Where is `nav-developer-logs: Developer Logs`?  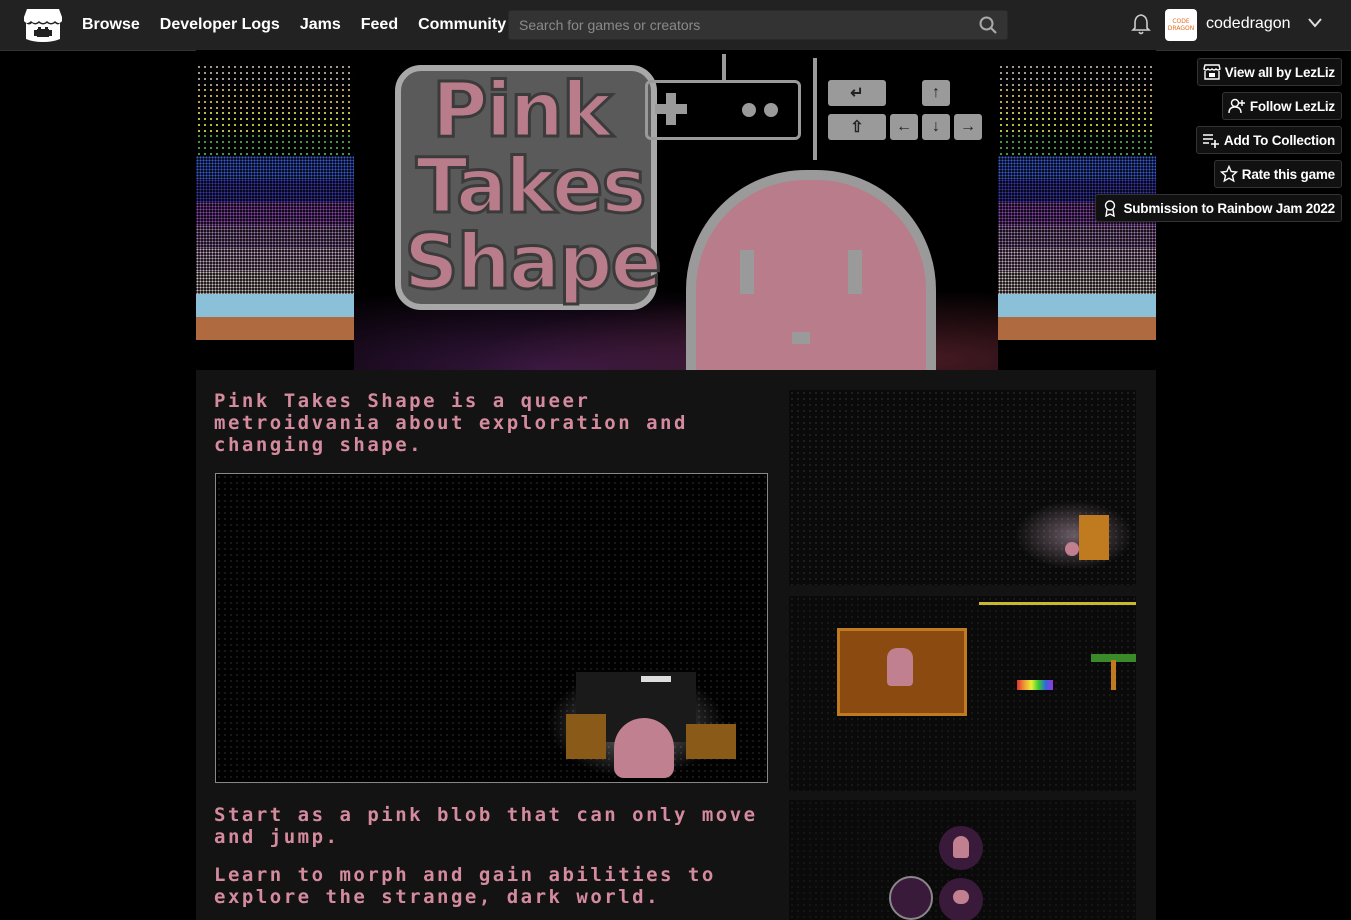
nav-developer-logs: Developer Logs is located at coordinates (220, 25).